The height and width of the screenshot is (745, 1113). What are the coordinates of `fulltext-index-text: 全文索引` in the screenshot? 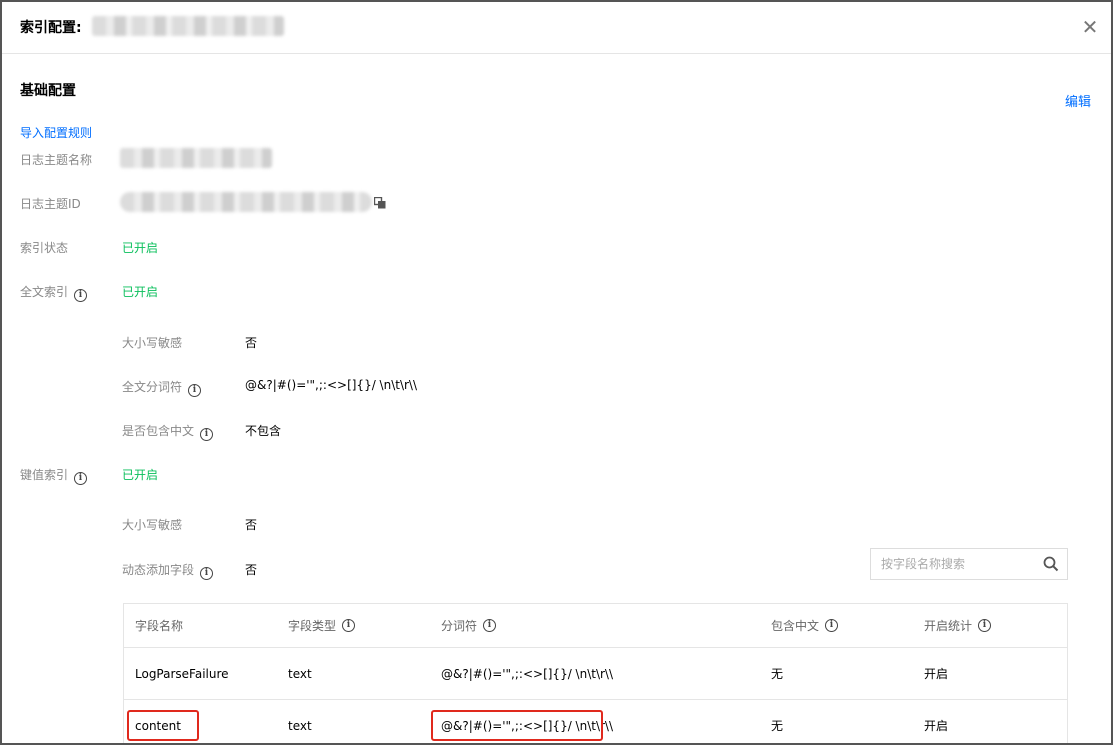 It's located at (44, 292).